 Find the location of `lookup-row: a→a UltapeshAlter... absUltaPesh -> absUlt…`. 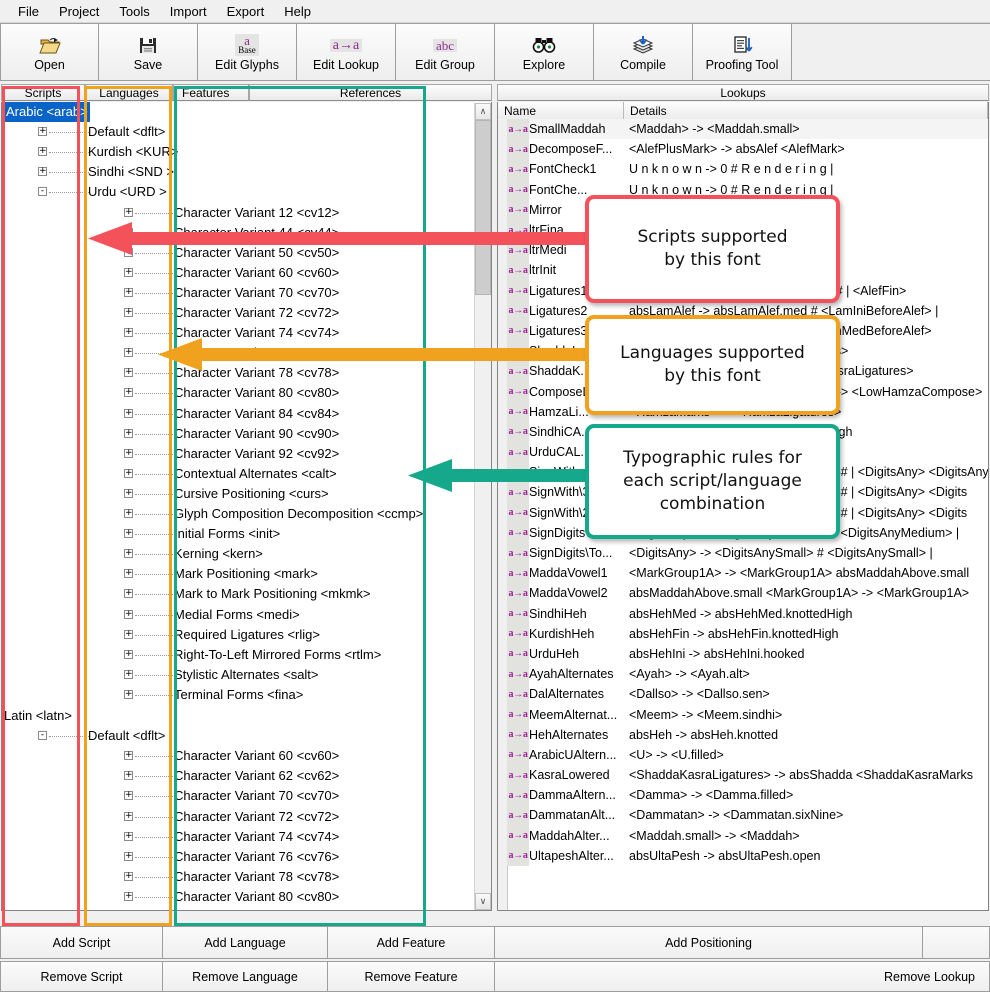

lookup-row: a→a UltapeshAlter... absUltaPesh -> absUlt… is located at coordinates (747, 855).